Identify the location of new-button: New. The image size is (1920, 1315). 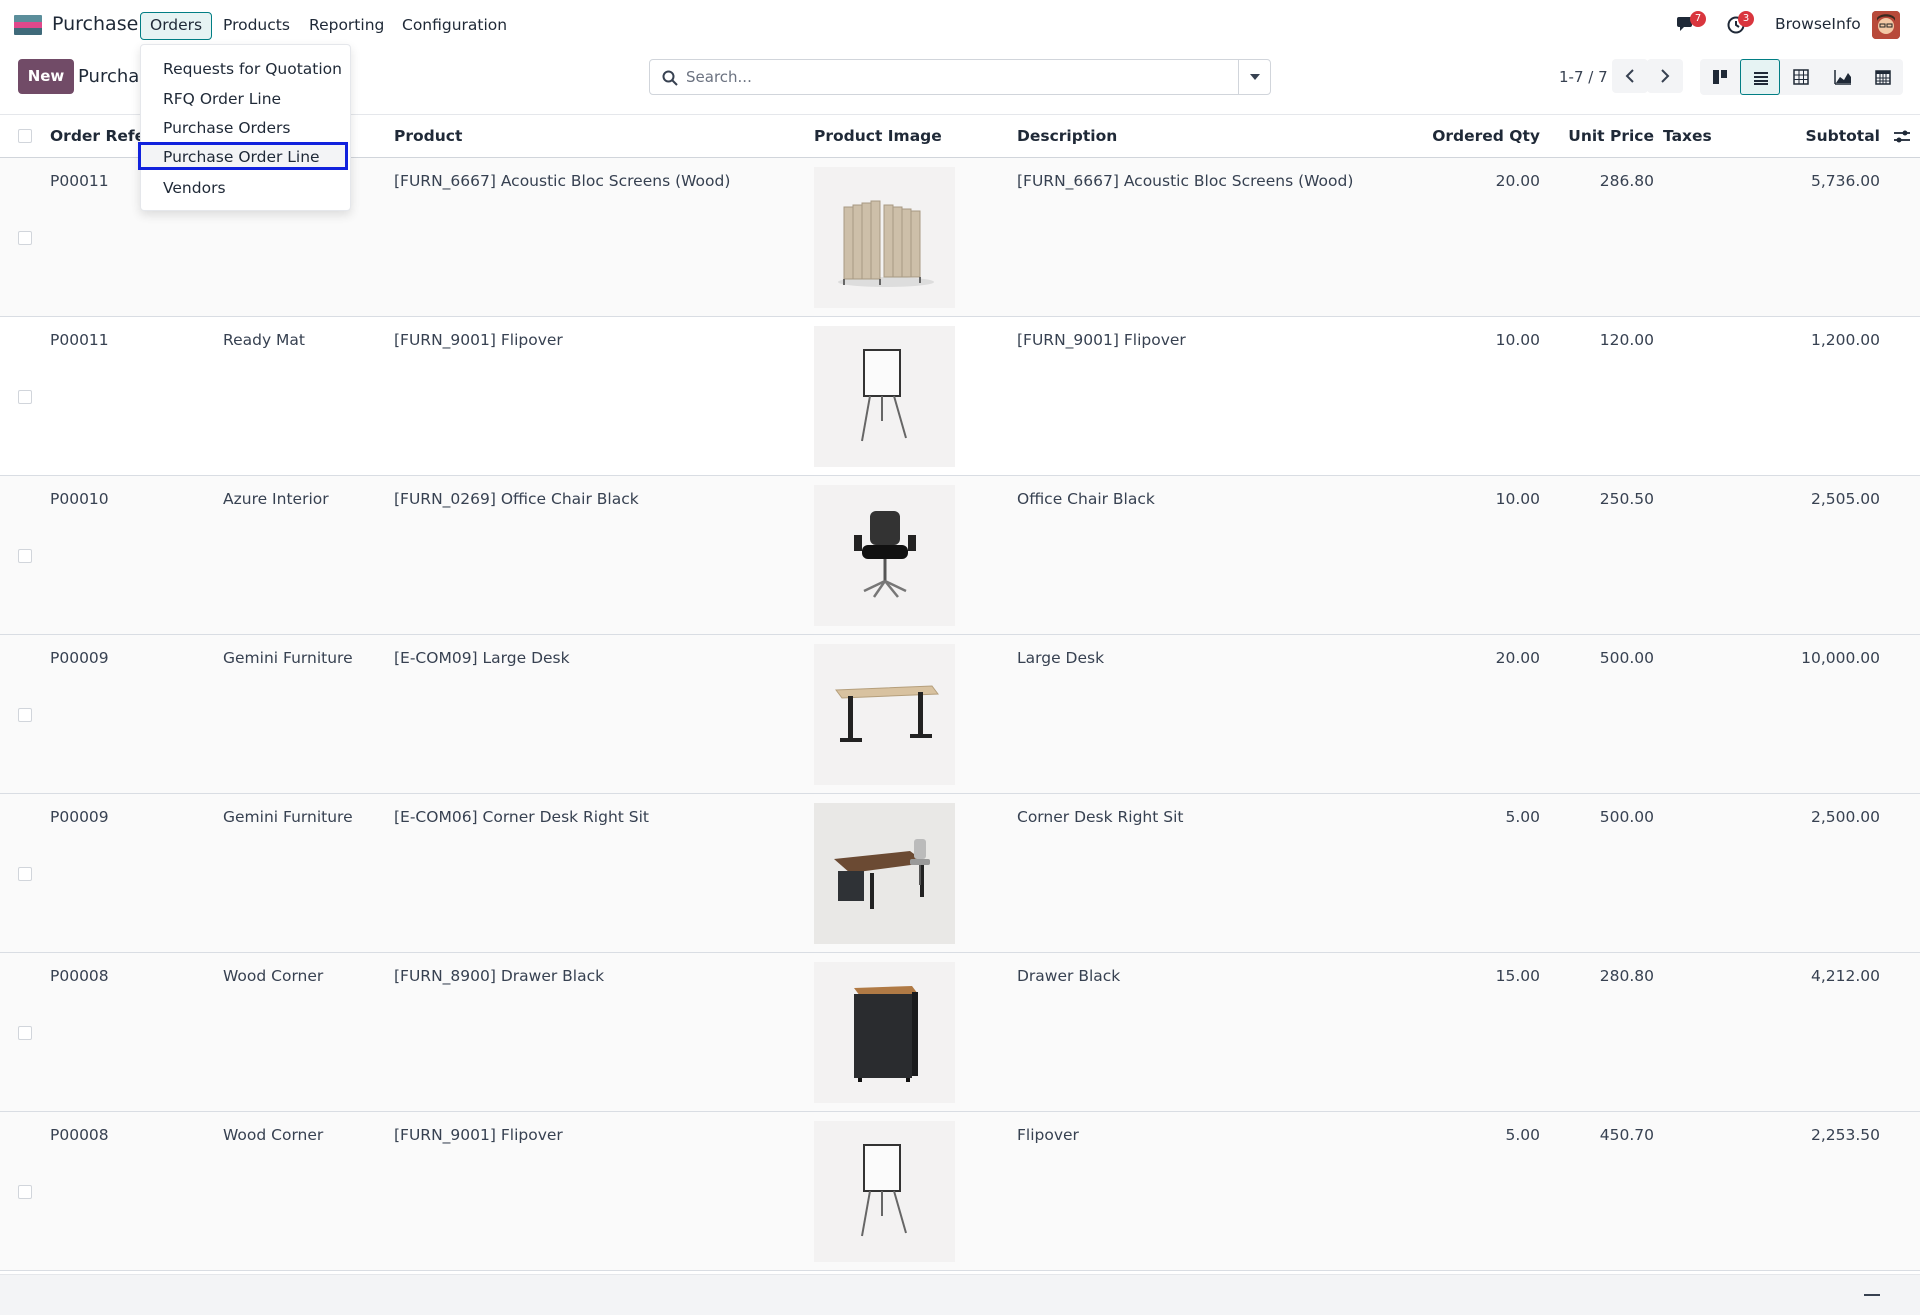
(46, 76).